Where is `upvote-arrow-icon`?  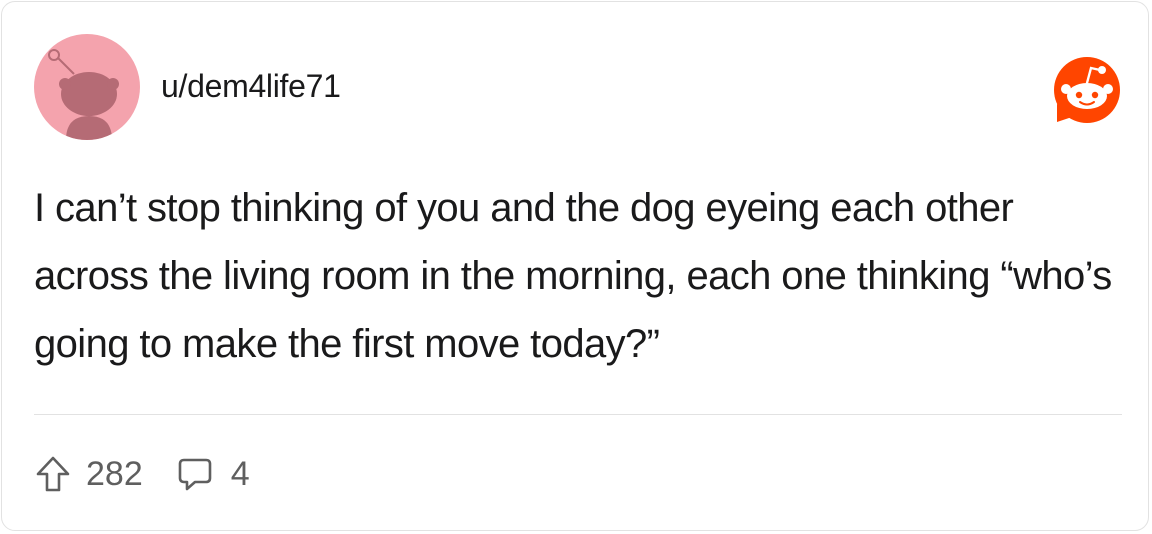 upvote-arrow-icon is located at coordinates (53, 474).